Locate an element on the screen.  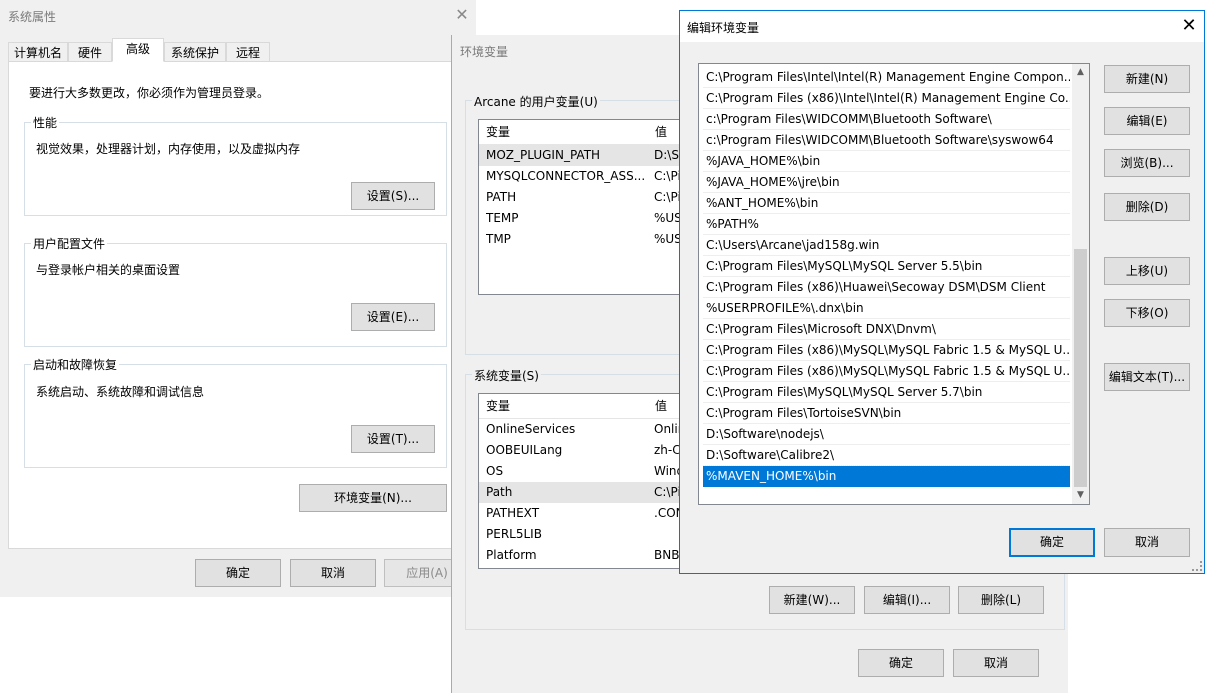
variable-name: PATHEXT is located at coordinates (513, 513).